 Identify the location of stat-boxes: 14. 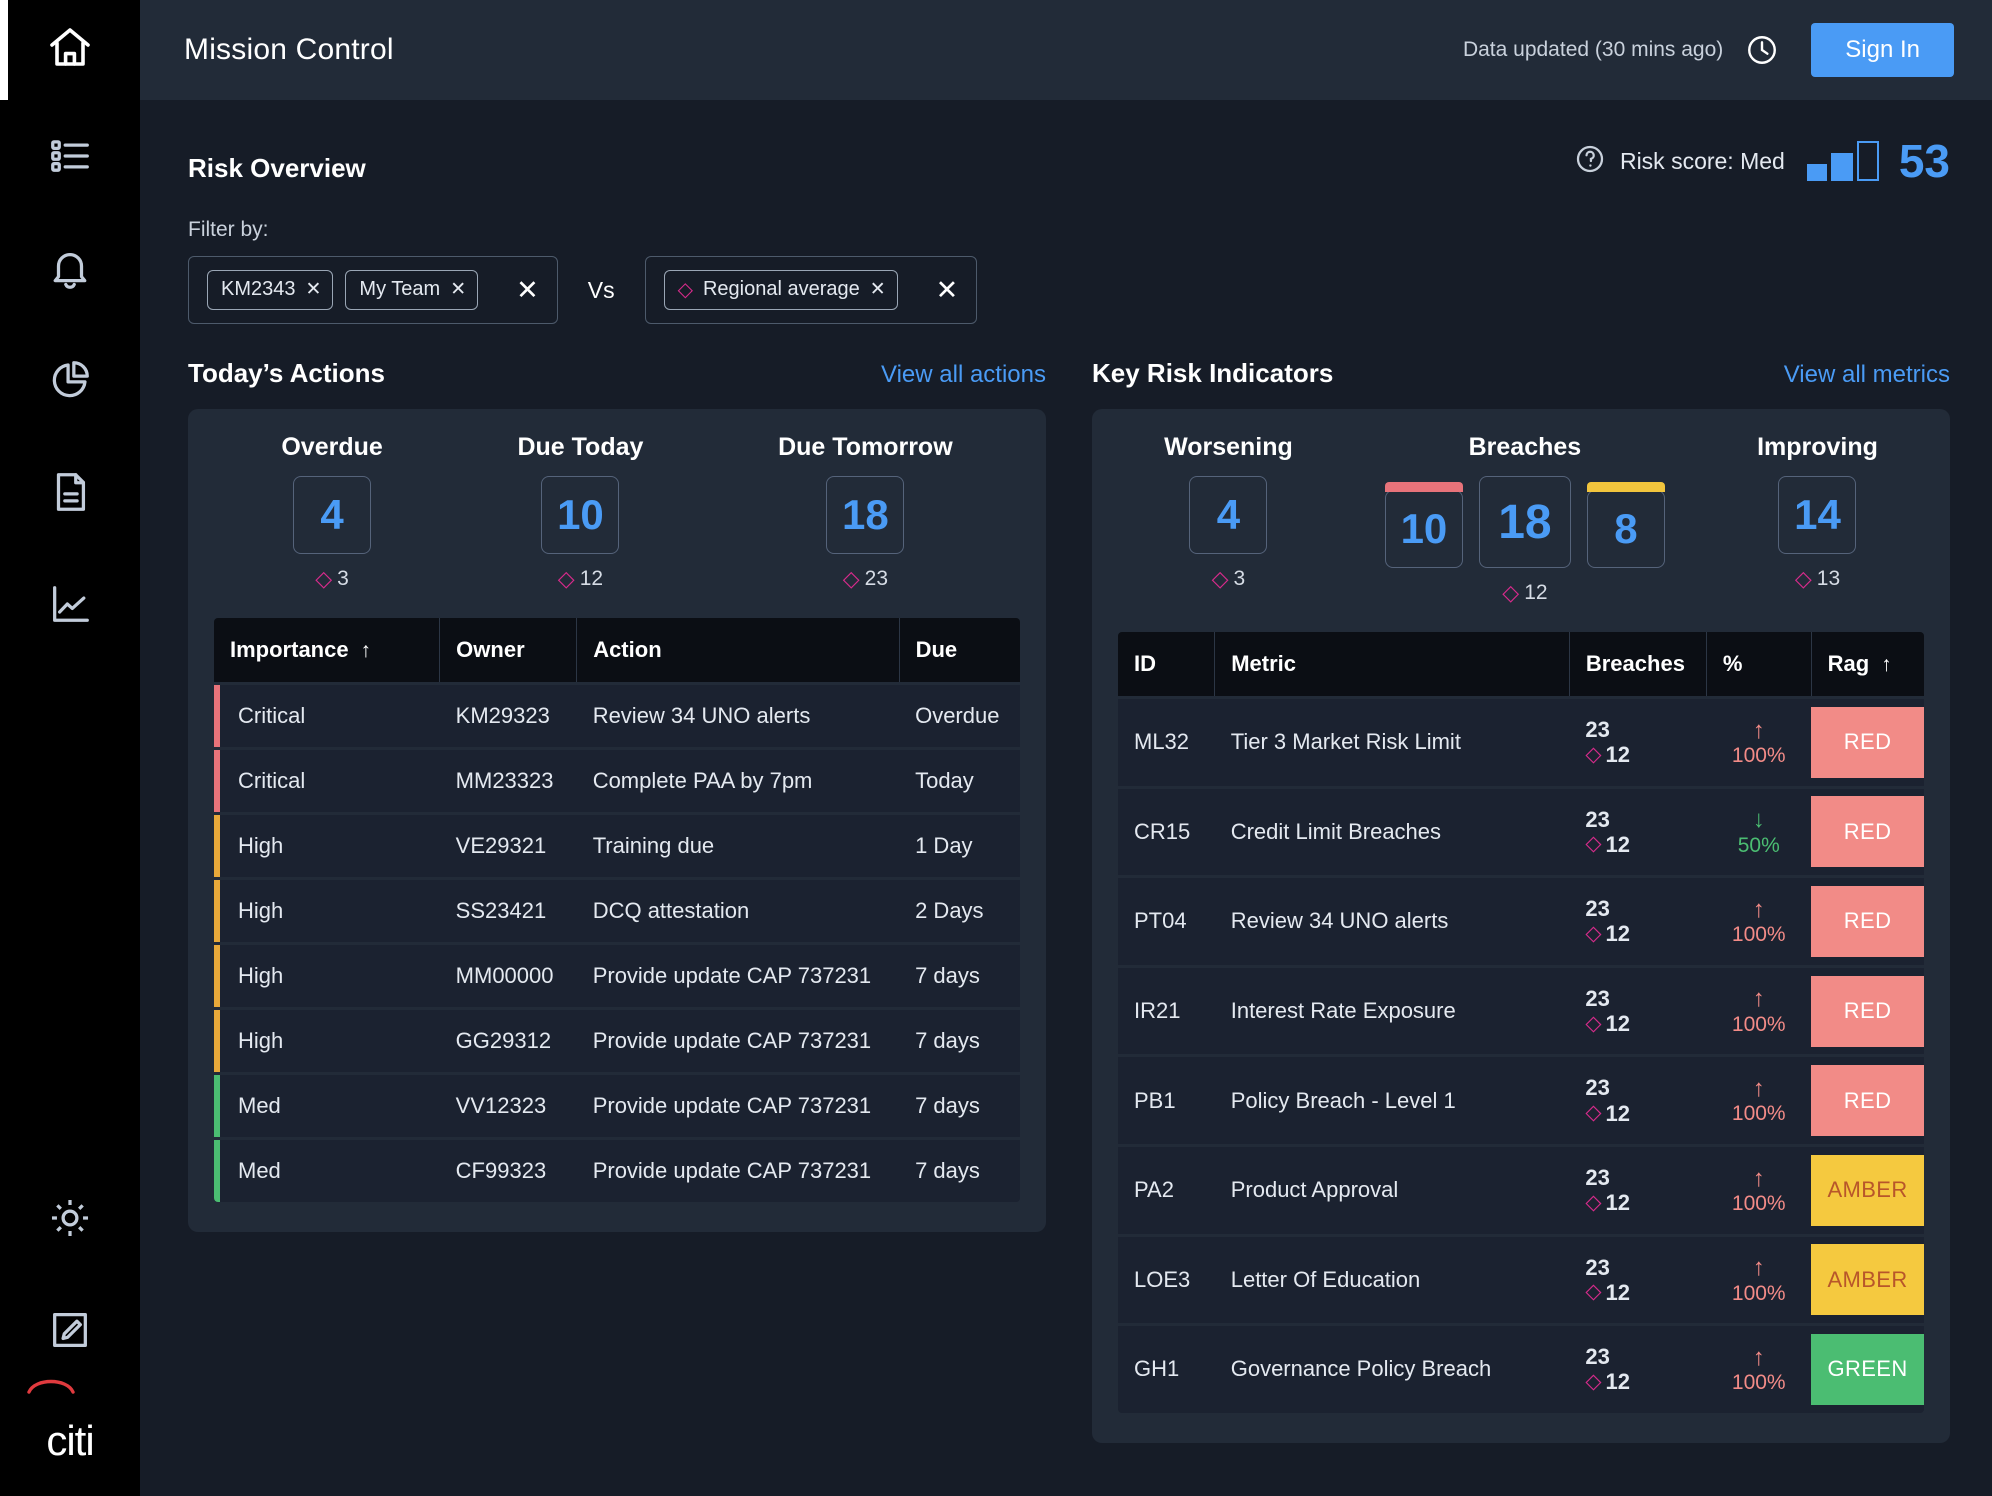
(1817, 515).